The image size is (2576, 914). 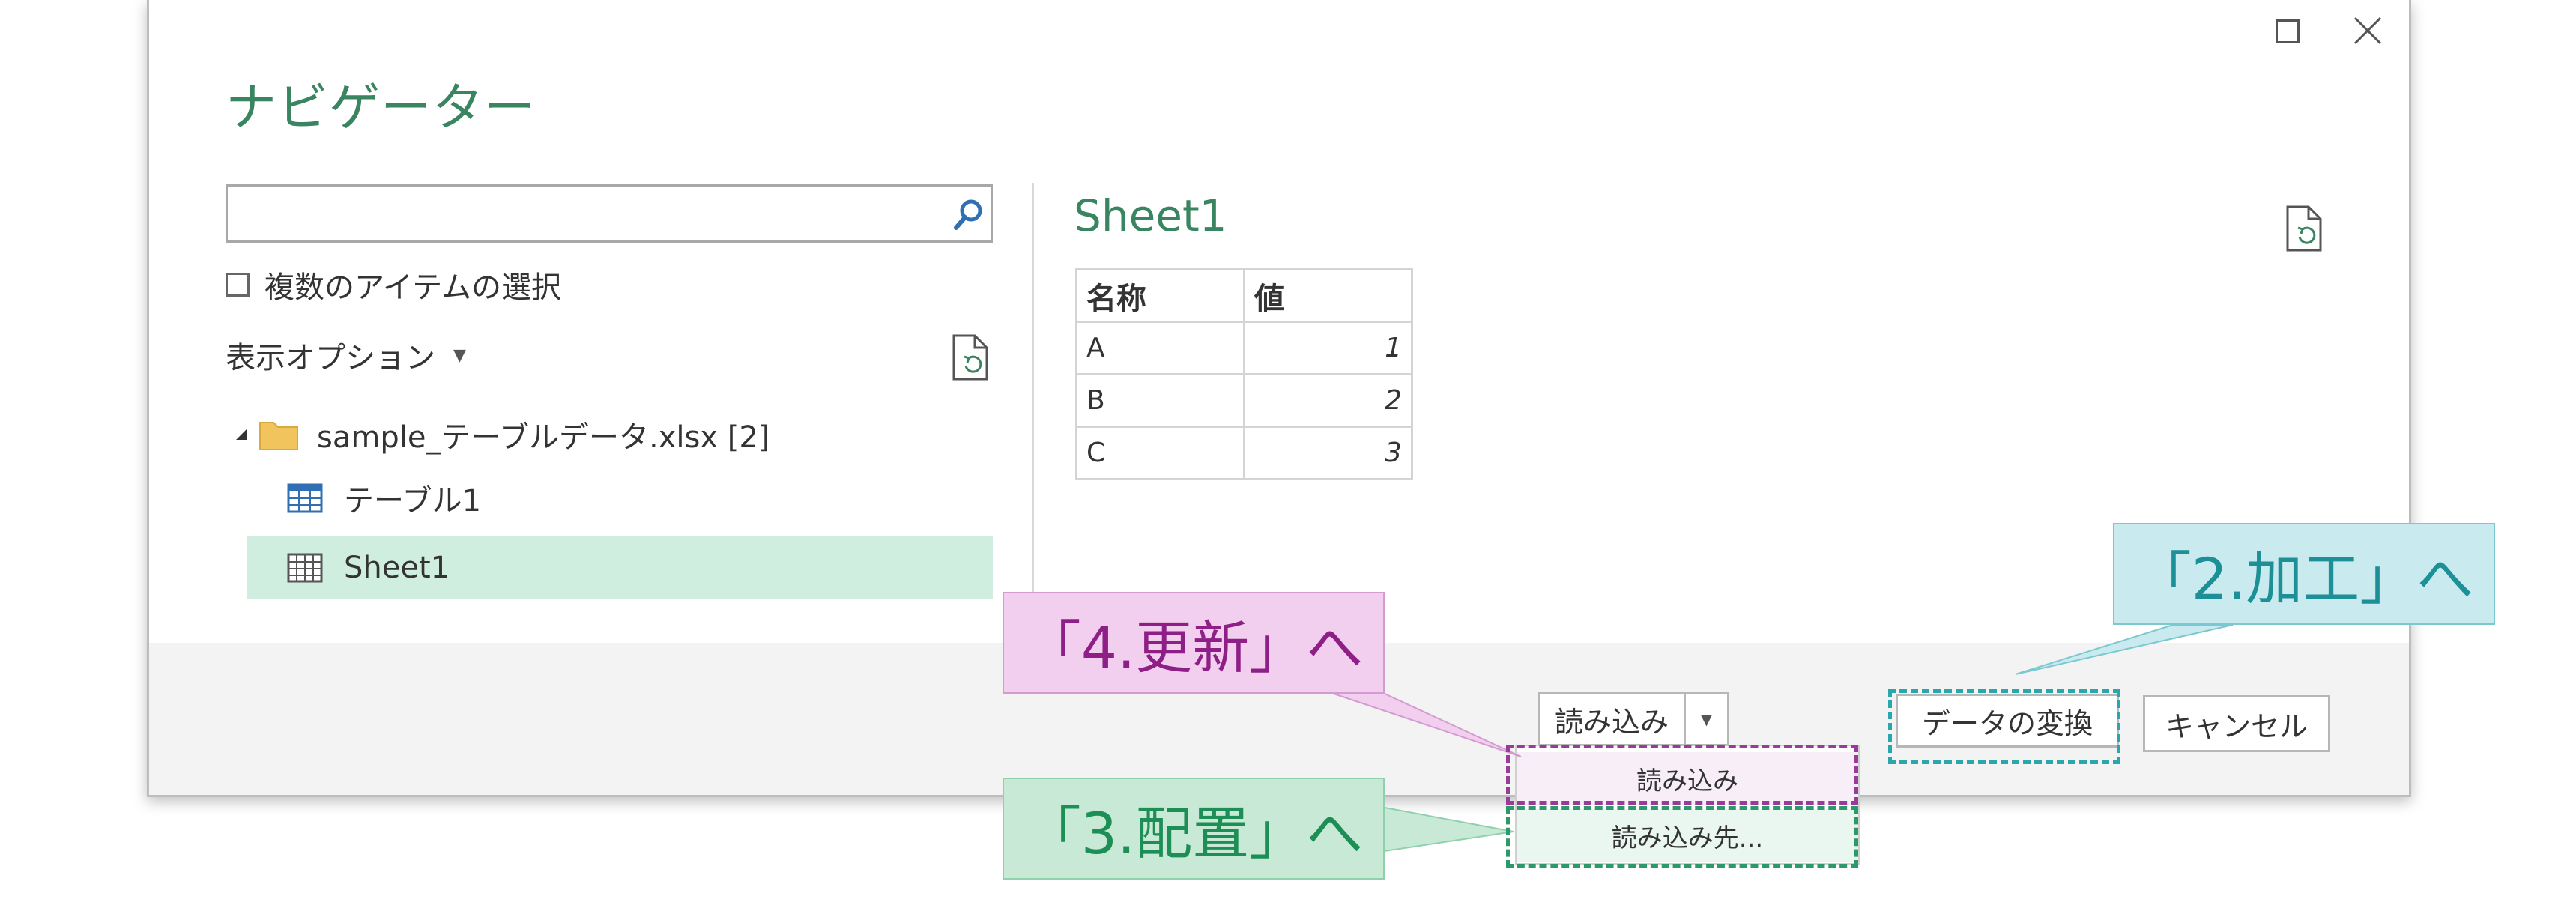 I want to click on tree-item-table1: テーブル1, so click(x=384, y=498).